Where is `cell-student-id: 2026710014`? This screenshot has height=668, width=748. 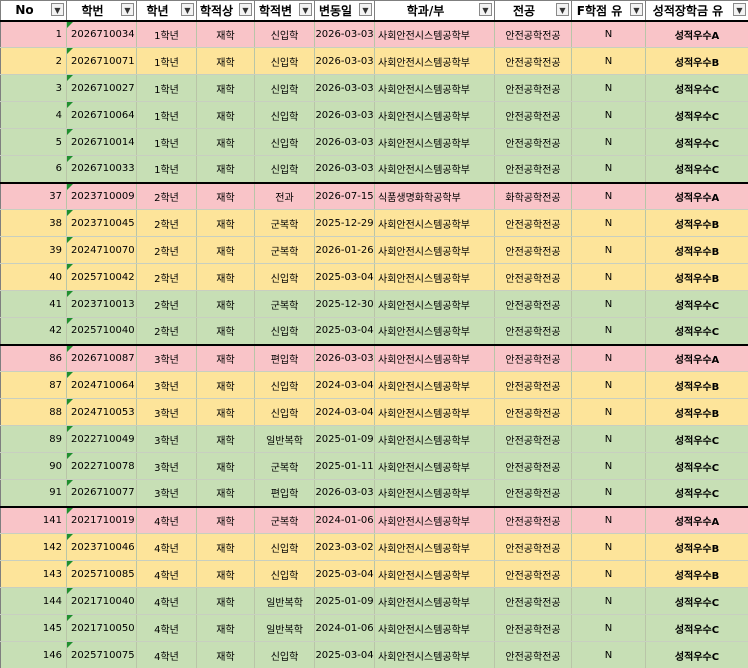 cell-student-id: 2026710014 is located at coordinates (101, 142).